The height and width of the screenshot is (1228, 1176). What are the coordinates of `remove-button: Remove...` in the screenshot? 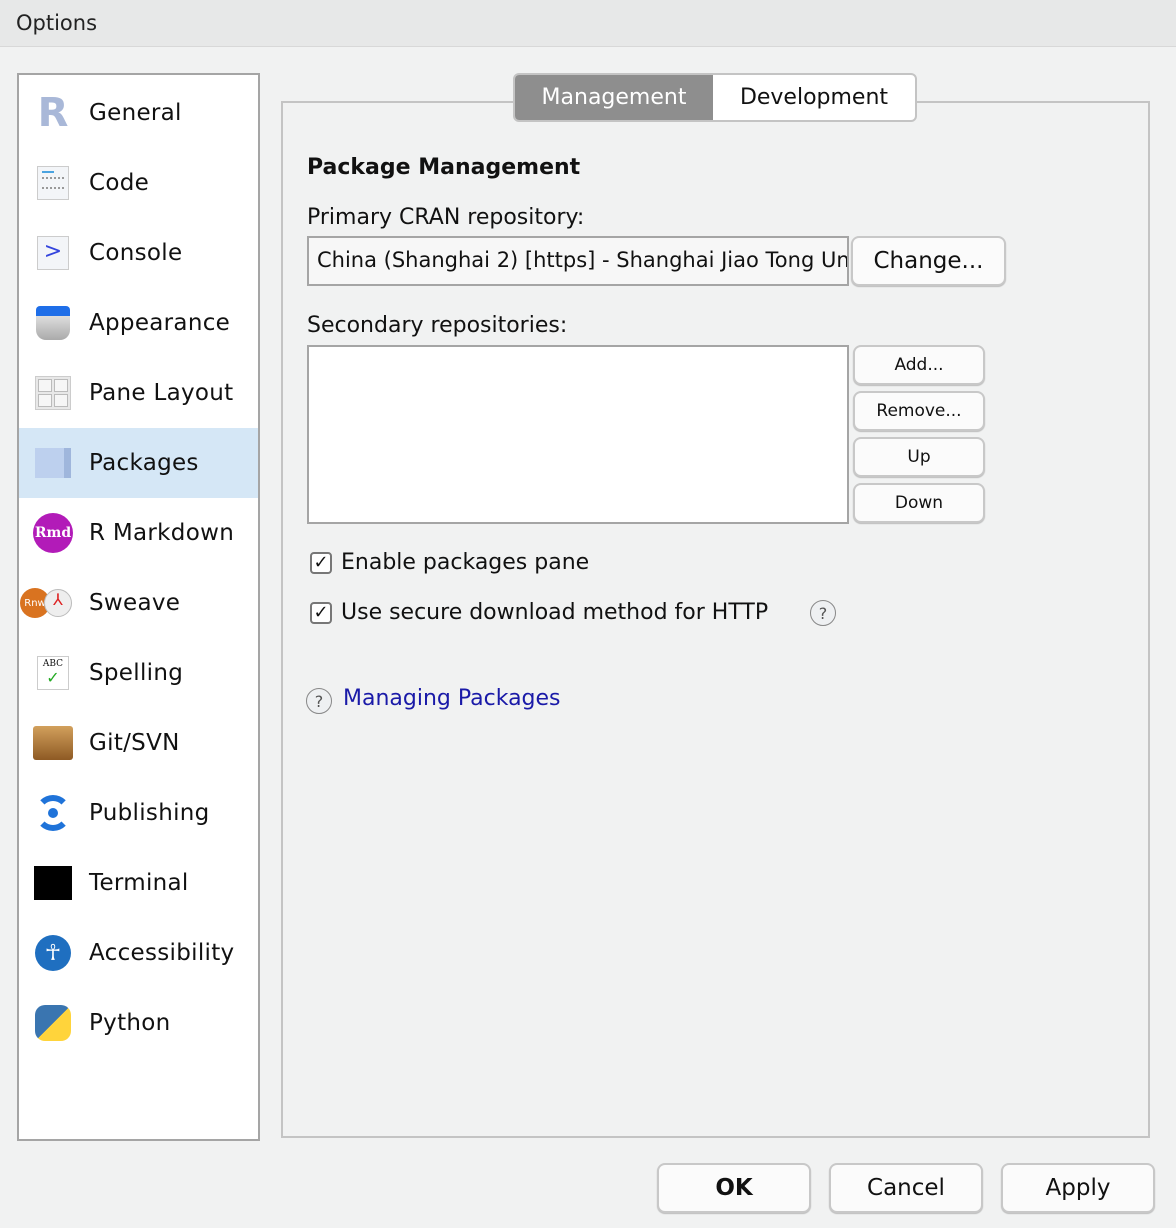 It's located at (919, 411).